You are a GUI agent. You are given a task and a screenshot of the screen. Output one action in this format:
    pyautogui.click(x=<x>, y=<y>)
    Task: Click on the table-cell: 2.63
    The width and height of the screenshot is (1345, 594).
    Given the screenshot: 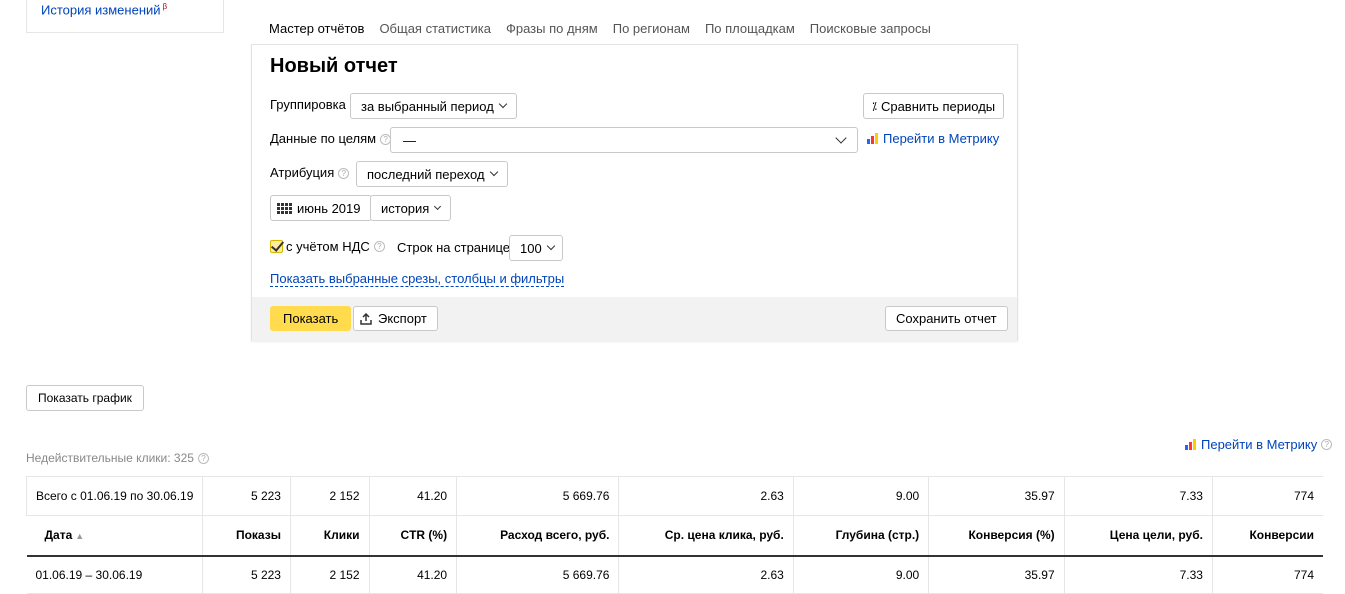 What is the action you would take?
    pyautogui.click(x=706, y=574)
    